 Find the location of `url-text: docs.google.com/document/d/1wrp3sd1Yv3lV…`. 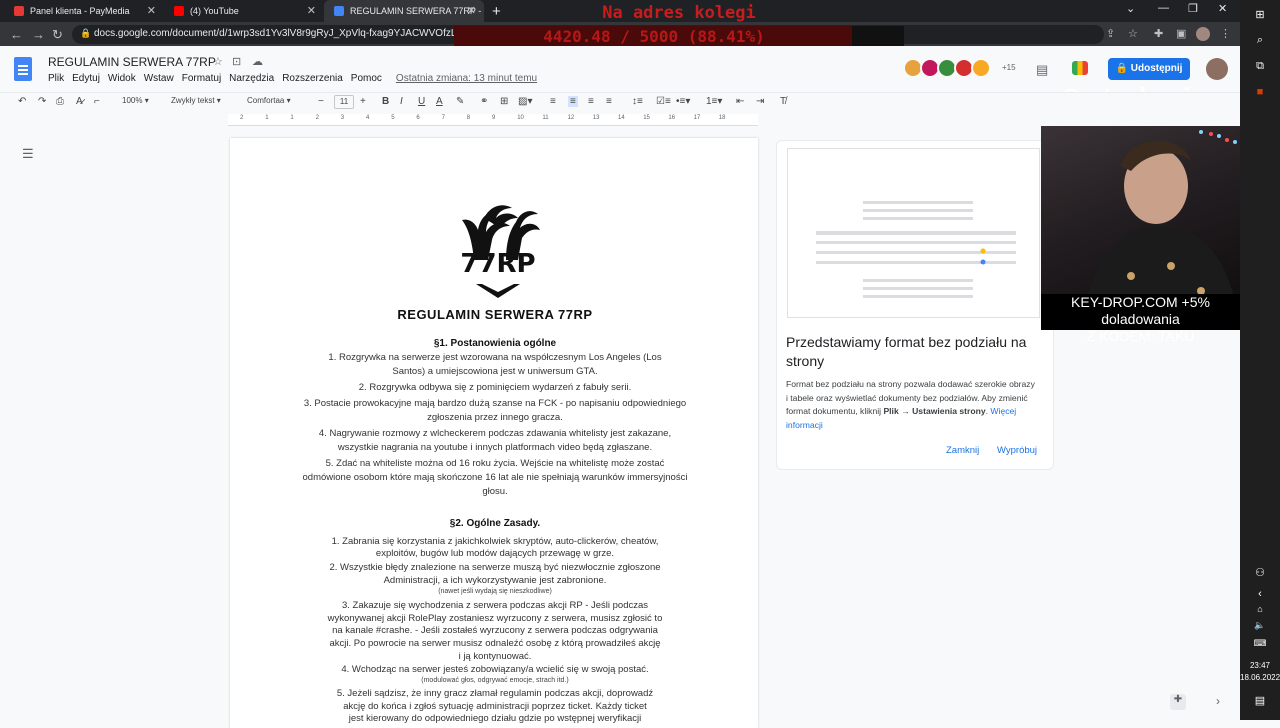

url-text: docs.google.com/document/d/1wrp3sd1Yv3lV… is located at coordinates (290, 33).